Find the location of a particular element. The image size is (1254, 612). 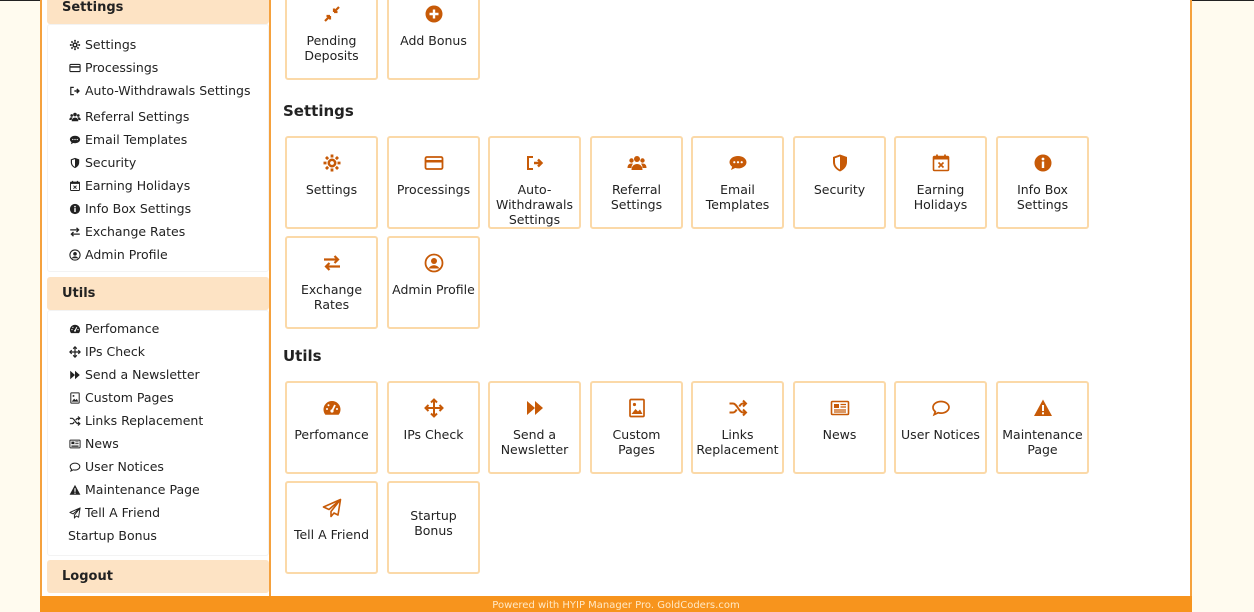

tile-label: User Notices is located at coordinates (940, 434).